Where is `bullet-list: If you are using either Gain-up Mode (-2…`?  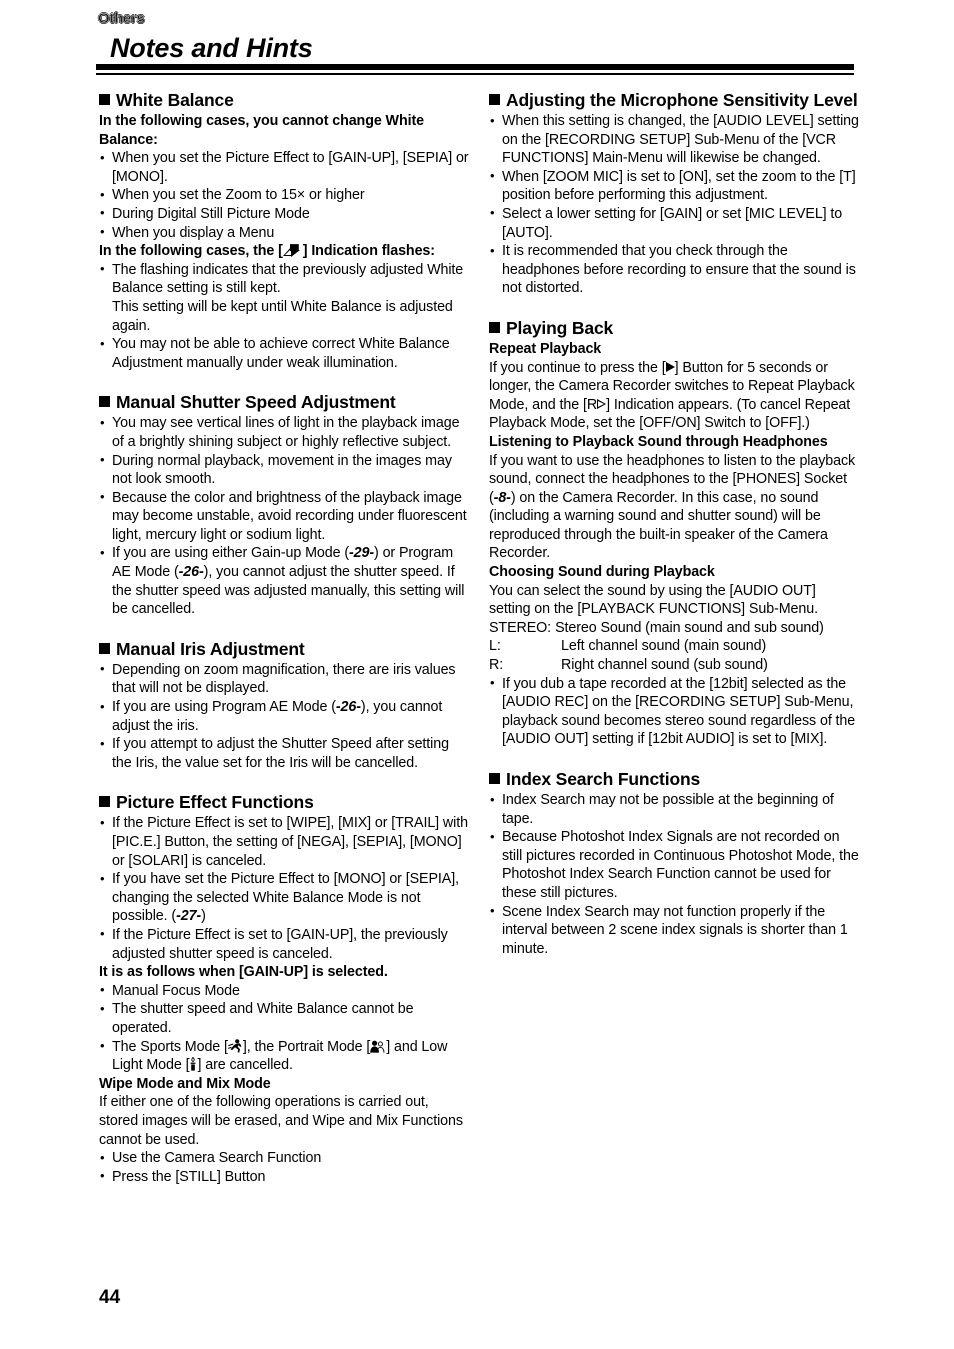 bullet-list: If you are using either Gain-up Mode (-2… is located at coordinates (284, 581).